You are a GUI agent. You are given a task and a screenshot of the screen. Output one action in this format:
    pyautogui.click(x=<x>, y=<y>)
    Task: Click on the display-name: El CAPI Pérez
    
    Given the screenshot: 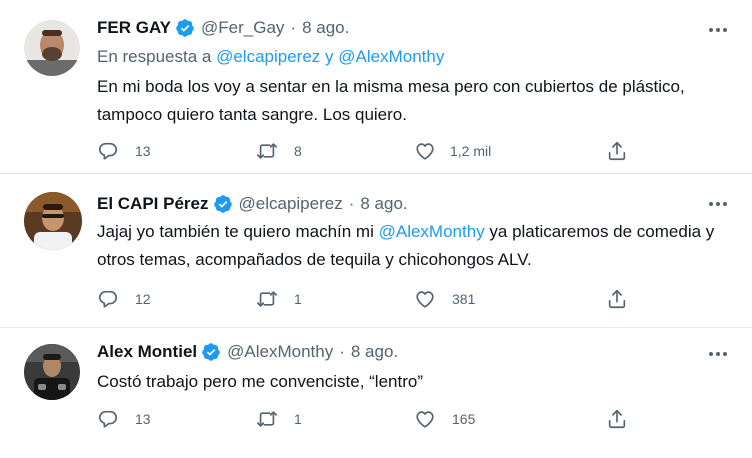 What is the action you would take?
    pyautogui.click(x=153, y=204)
    